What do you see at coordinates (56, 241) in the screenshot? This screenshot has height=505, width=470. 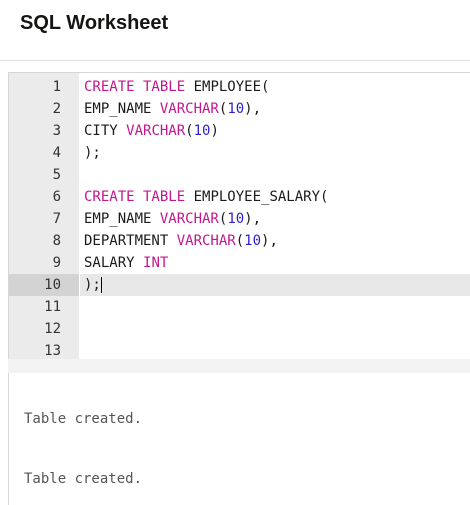 I see `line-number: 8` at bounding box center [56, 241].